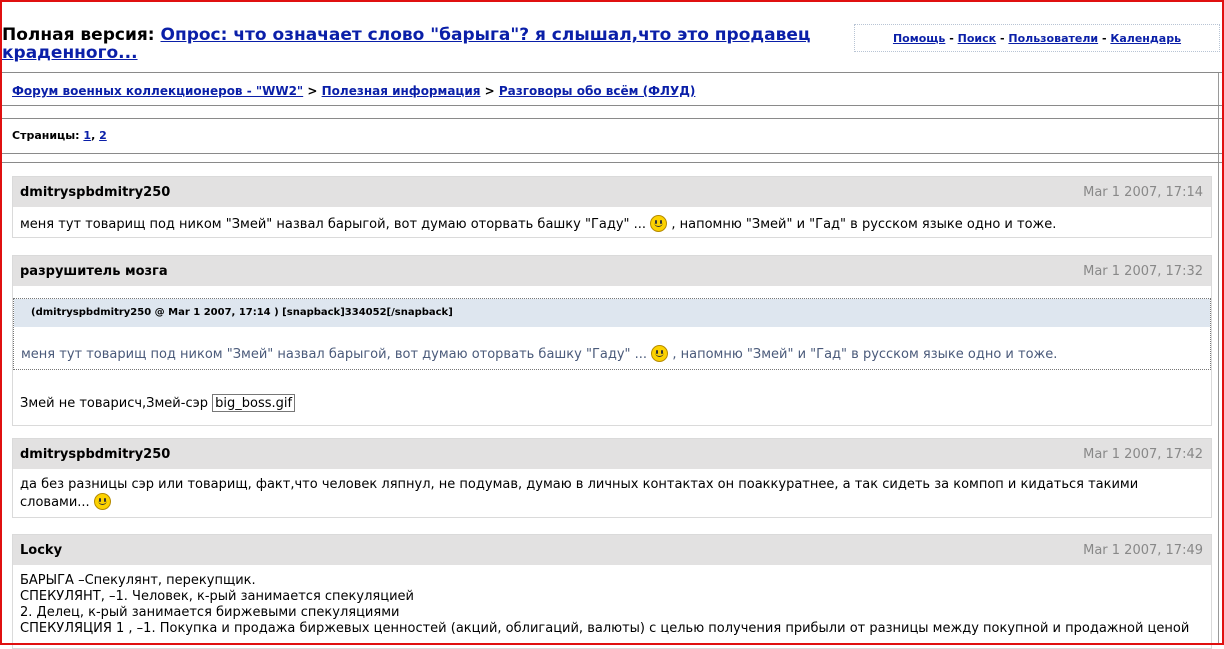 The image size is (1224, 649). I want to click on image-placeholder: big_boss.gif, so click(254, 403).